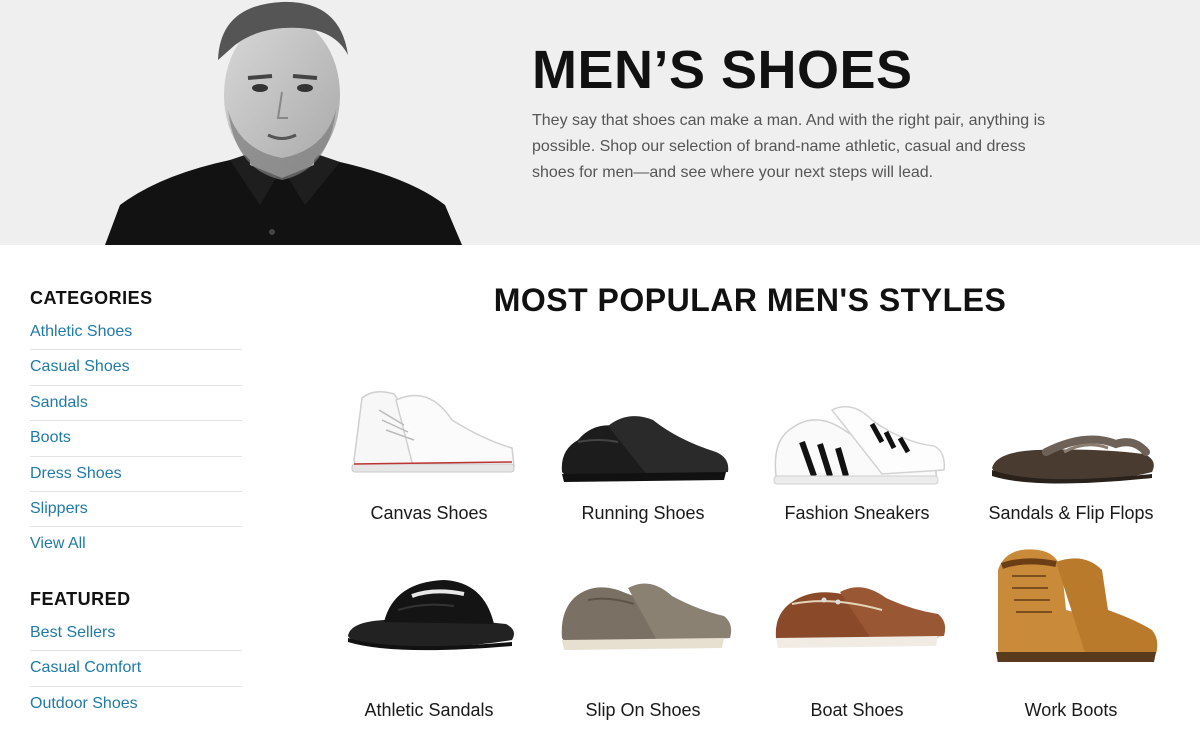  I want to click on style-tile-canvas-shoes: Canvas Shoes, so click(429, 466).